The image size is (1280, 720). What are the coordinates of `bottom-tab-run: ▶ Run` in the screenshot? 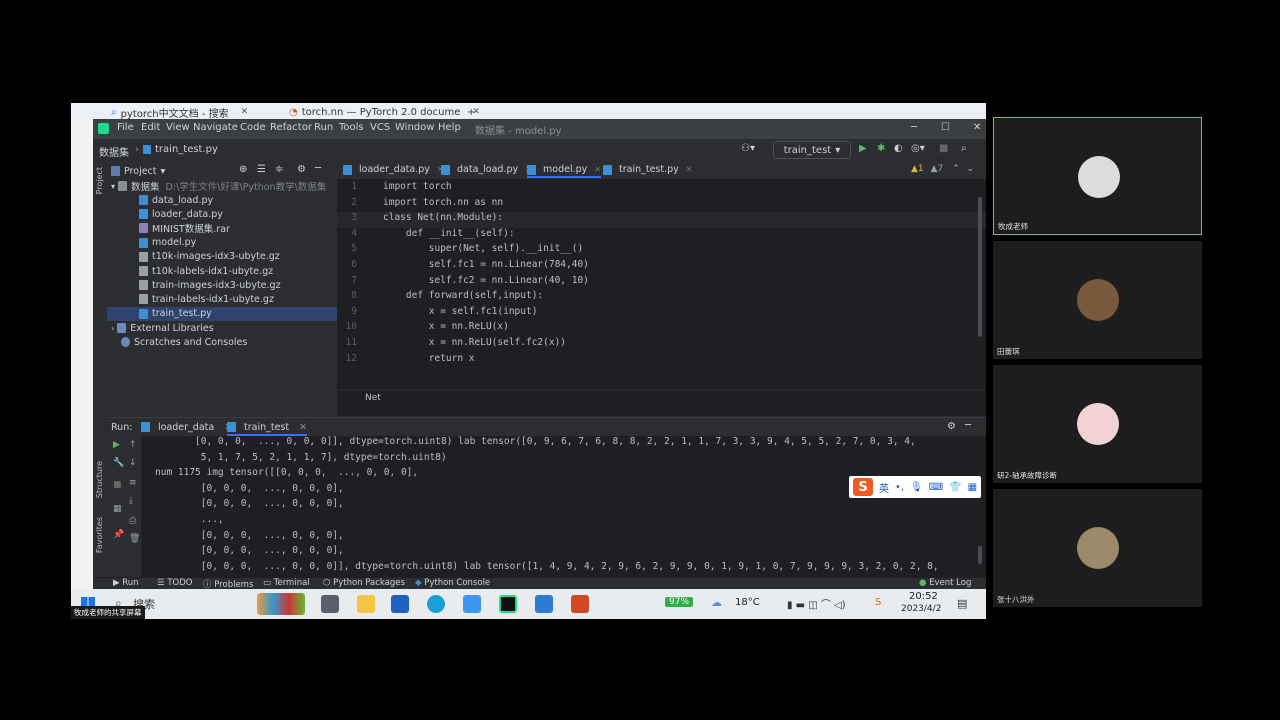 It's located at (126, 583).